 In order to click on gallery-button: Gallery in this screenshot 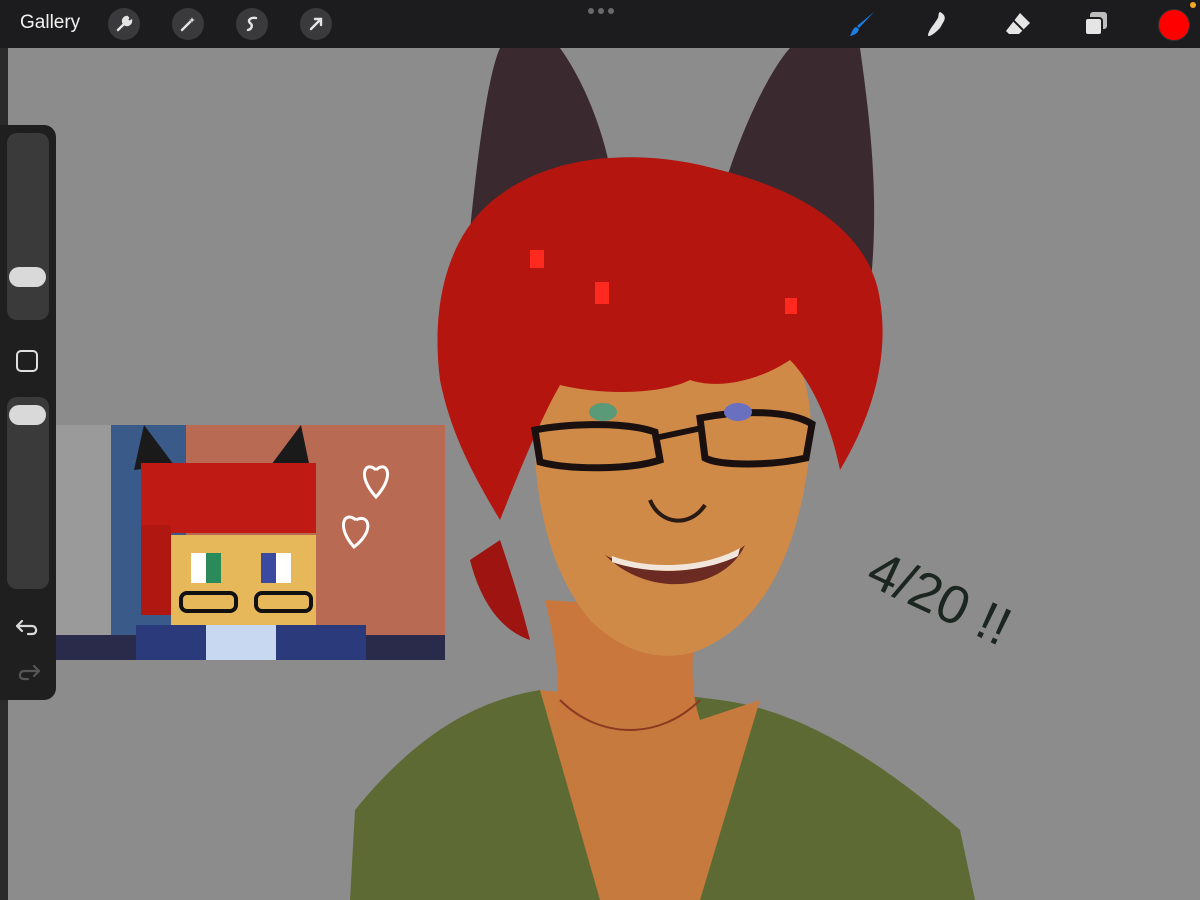, I will do `click(50, 23)`.